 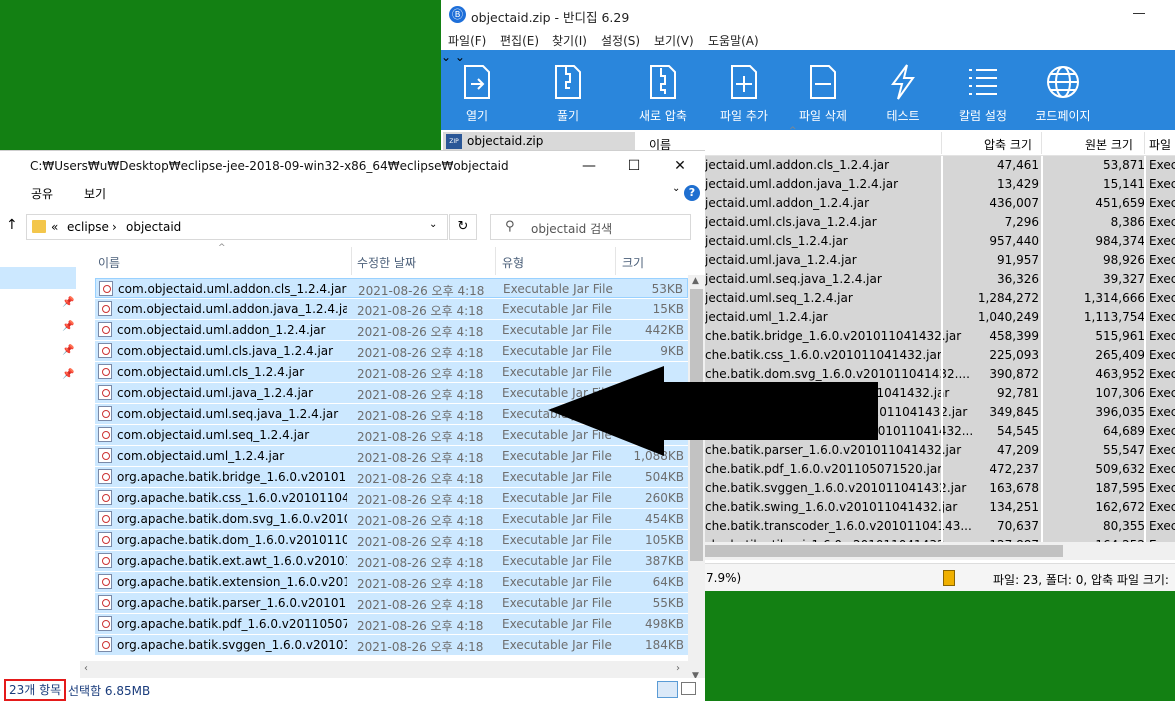 What do you see at coordinates (713, 411) in the screenshot?
I see `annotation-arrow-icon` at bounding box center [713, 411].